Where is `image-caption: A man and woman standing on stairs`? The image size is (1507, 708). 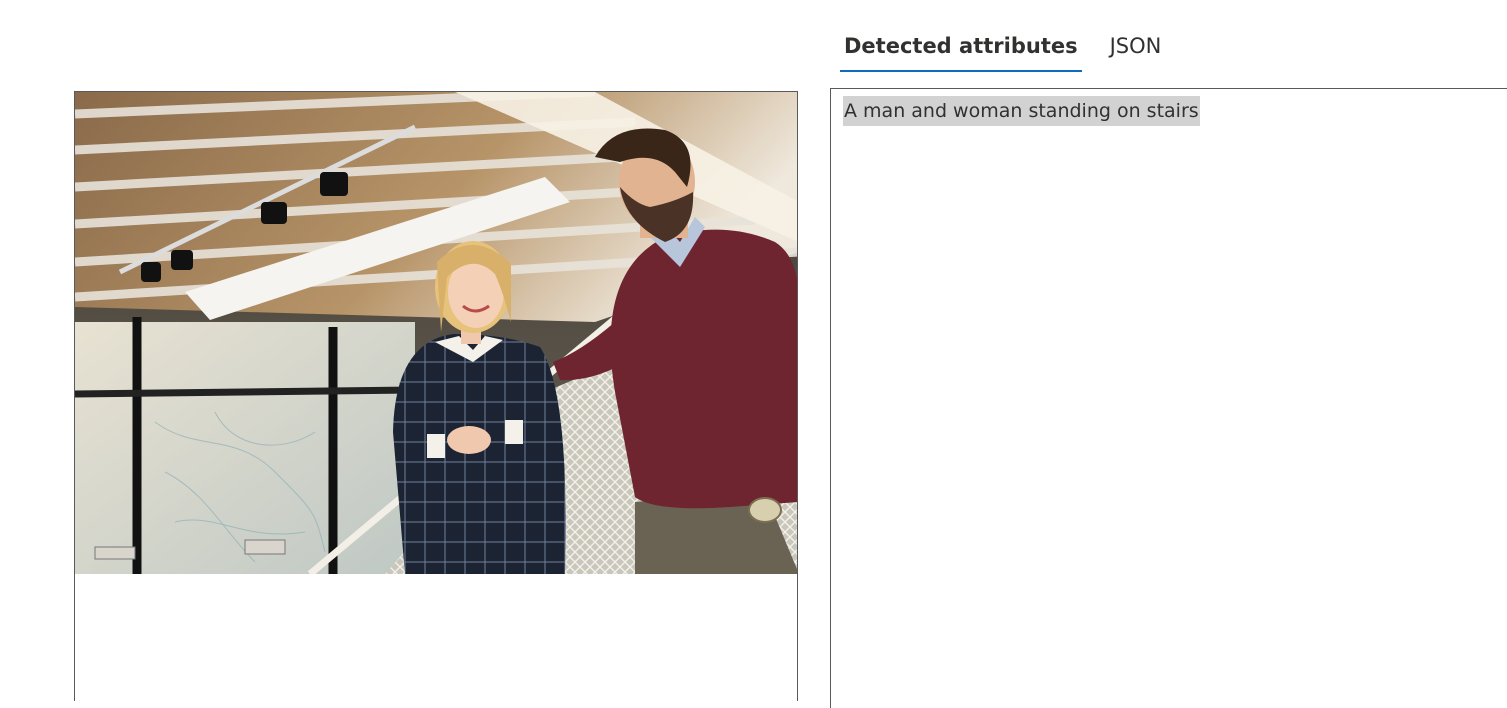 image-caption: A man and woman standing on stairs is located at coordinates (1021, 111).